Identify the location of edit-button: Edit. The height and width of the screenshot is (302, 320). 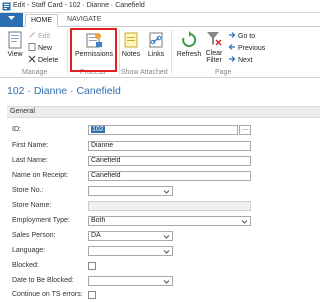
(39, 36).